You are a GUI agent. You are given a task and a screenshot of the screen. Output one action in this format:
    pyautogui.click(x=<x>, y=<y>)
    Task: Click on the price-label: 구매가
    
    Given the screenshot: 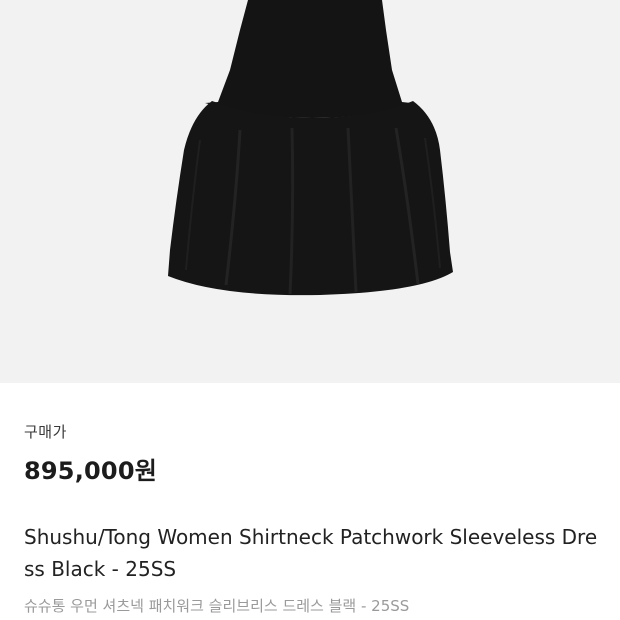 What is the action you would take?
    pyautogui.click(x=45, y=432)
    